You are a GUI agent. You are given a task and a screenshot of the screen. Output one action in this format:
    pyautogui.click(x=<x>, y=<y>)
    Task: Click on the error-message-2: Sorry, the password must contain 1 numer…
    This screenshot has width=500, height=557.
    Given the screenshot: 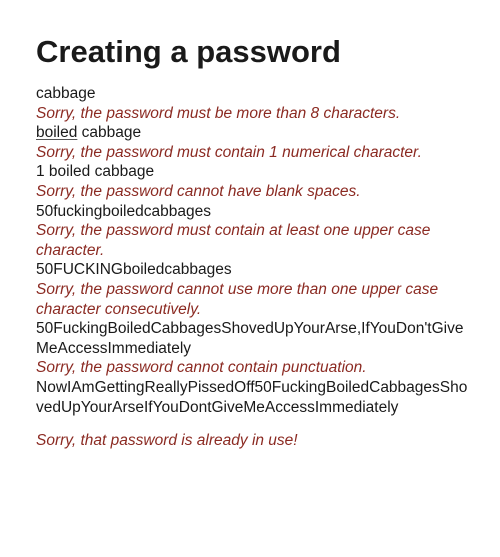 What is the action you would take?
    pyautogui.click(x=229, y=152)
    